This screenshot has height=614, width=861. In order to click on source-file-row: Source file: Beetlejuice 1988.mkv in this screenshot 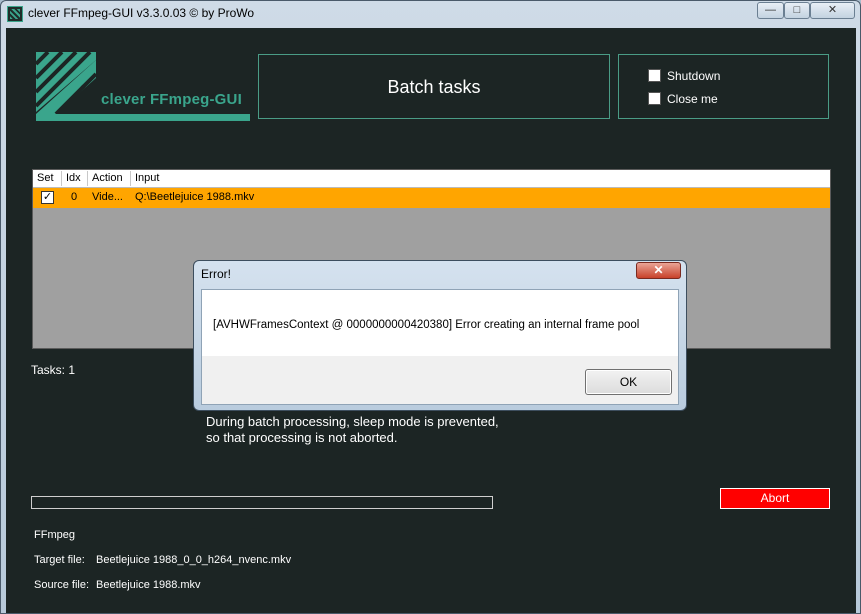, I will do `click(117, 585)`.